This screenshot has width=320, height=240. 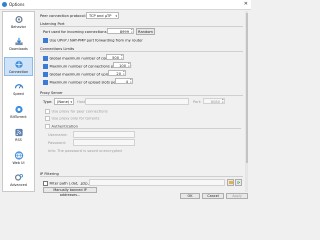 What do you see at coordinates (79, 111) in the screenshot?
I see `proxy-peer-label: Use proxy for peer connections` at bounding box center [79, 111].